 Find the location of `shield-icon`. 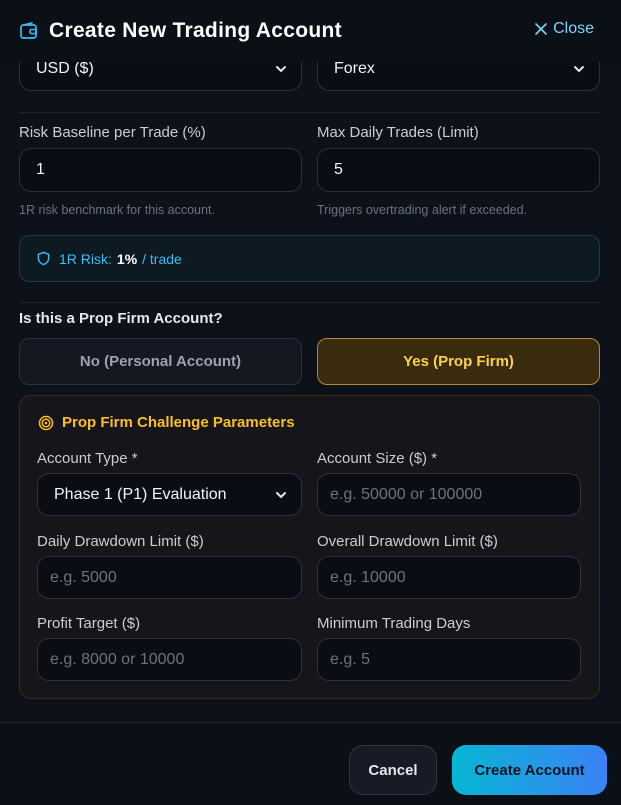

shield-icon is located at coordinates (43, 258).